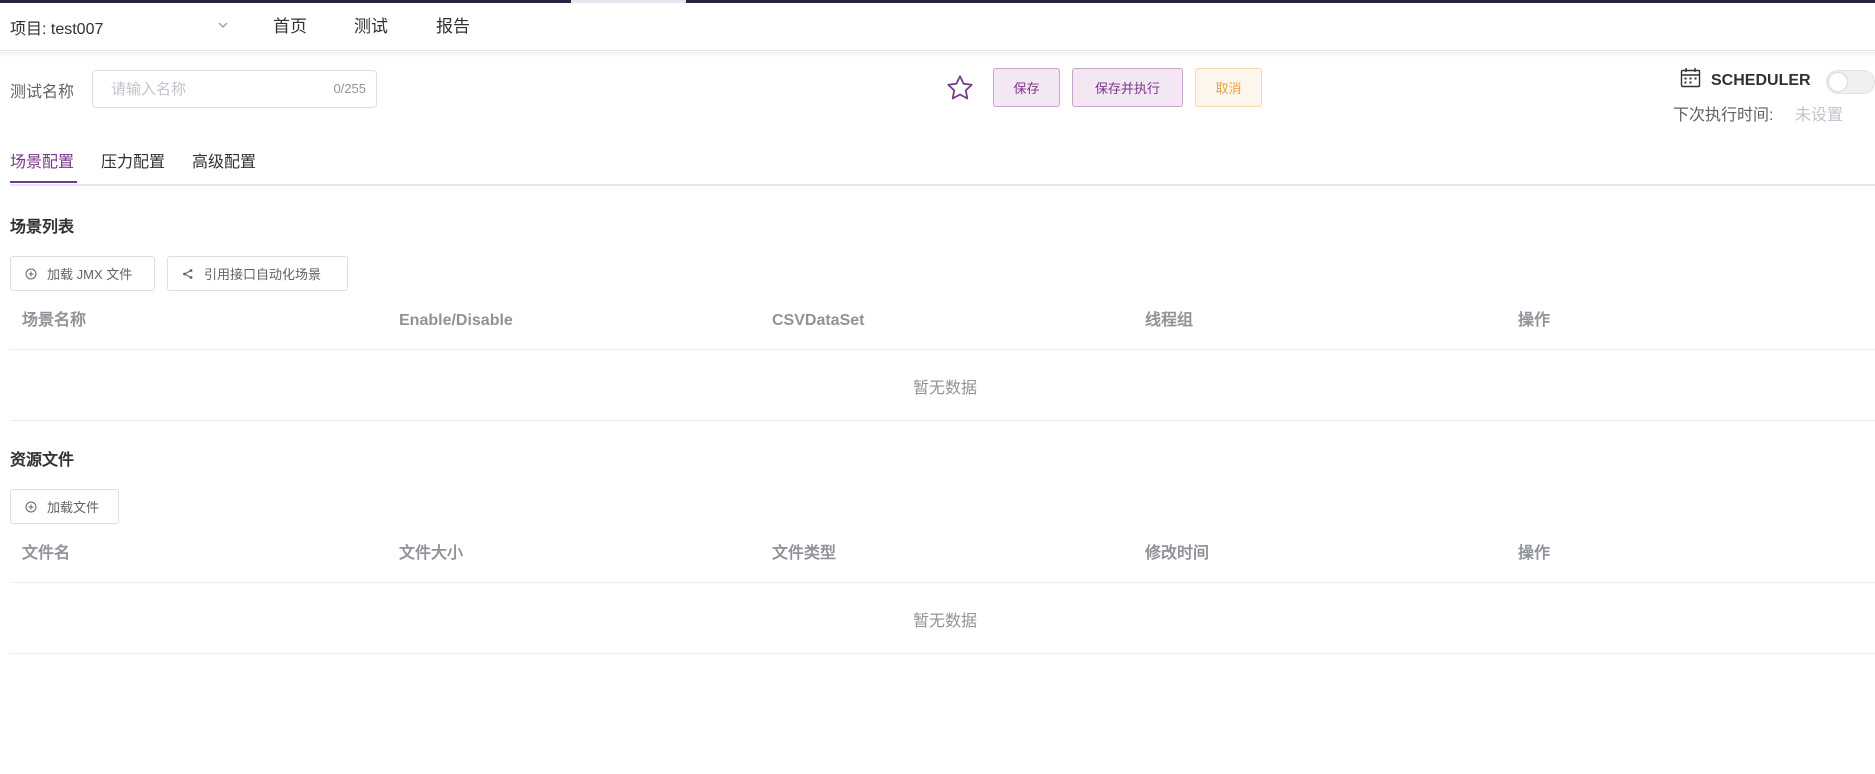 Image resolution: width=1875 pixels, height=774 pixels. I want to click on chevron-down-icon, so click(223, 25).